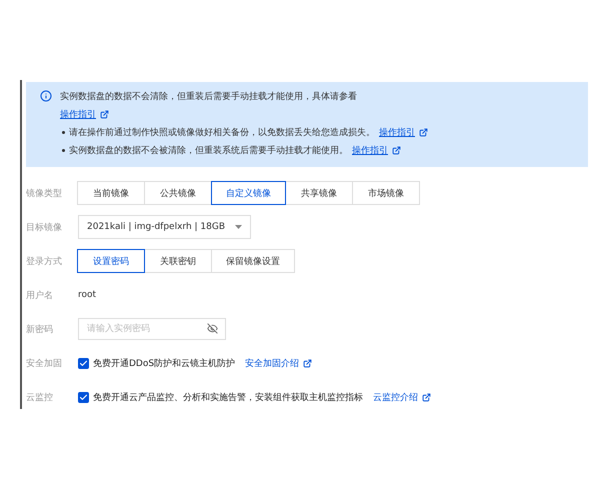 This screenshot has height=480, width=600. I want to click on notice-text: 请在操作前通过制作快照或镜像做好相关备份，以免数据丢失给您造成损失。, so click(222, 132).